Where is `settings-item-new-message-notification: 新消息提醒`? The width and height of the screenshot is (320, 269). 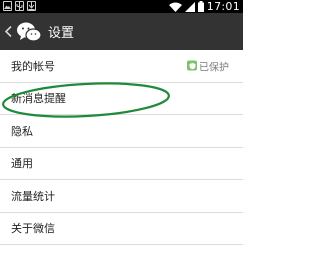 settings-item-new-message-notification: 新消息提醒 is located at coordinates (121, 99).